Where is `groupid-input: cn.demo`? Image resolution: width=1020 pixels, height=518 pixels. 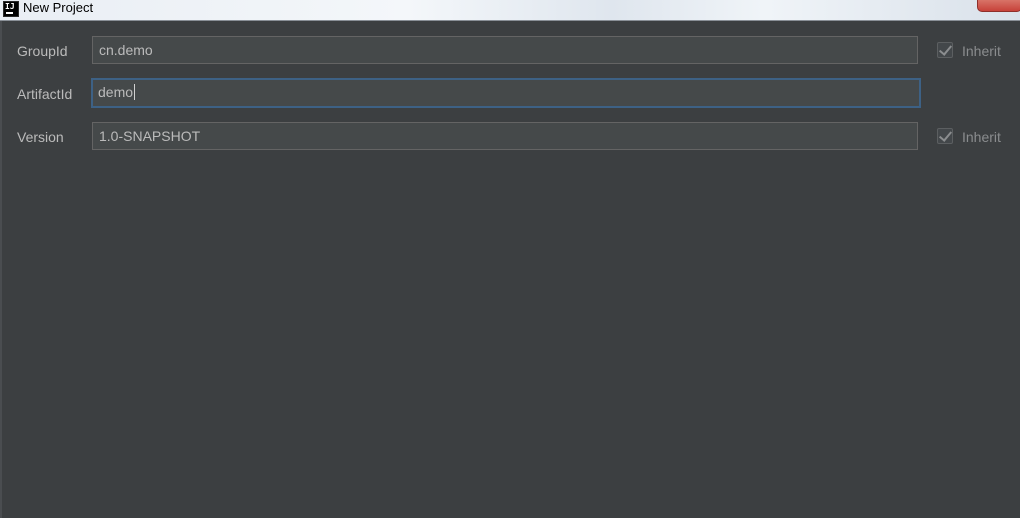 groupid-input: cn.demo is located at coordinates (505, 50).